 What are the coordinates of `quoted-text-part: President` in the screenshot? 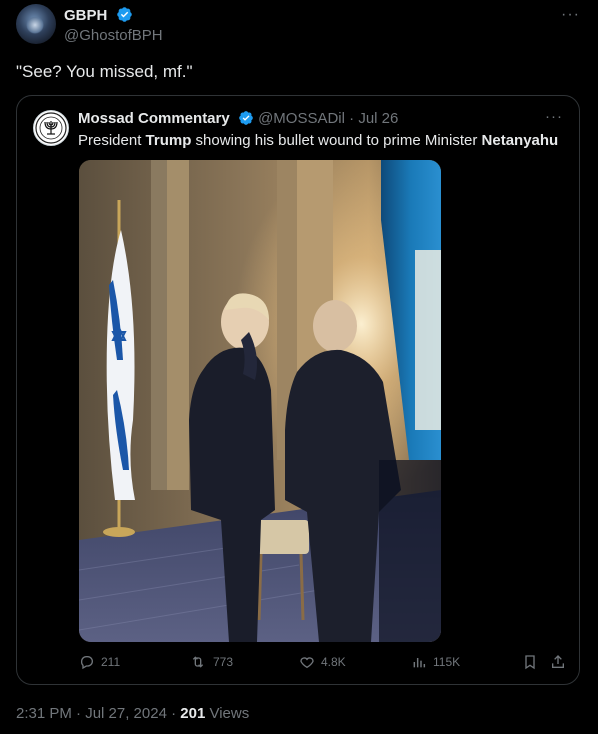 It's located at (112, 140).